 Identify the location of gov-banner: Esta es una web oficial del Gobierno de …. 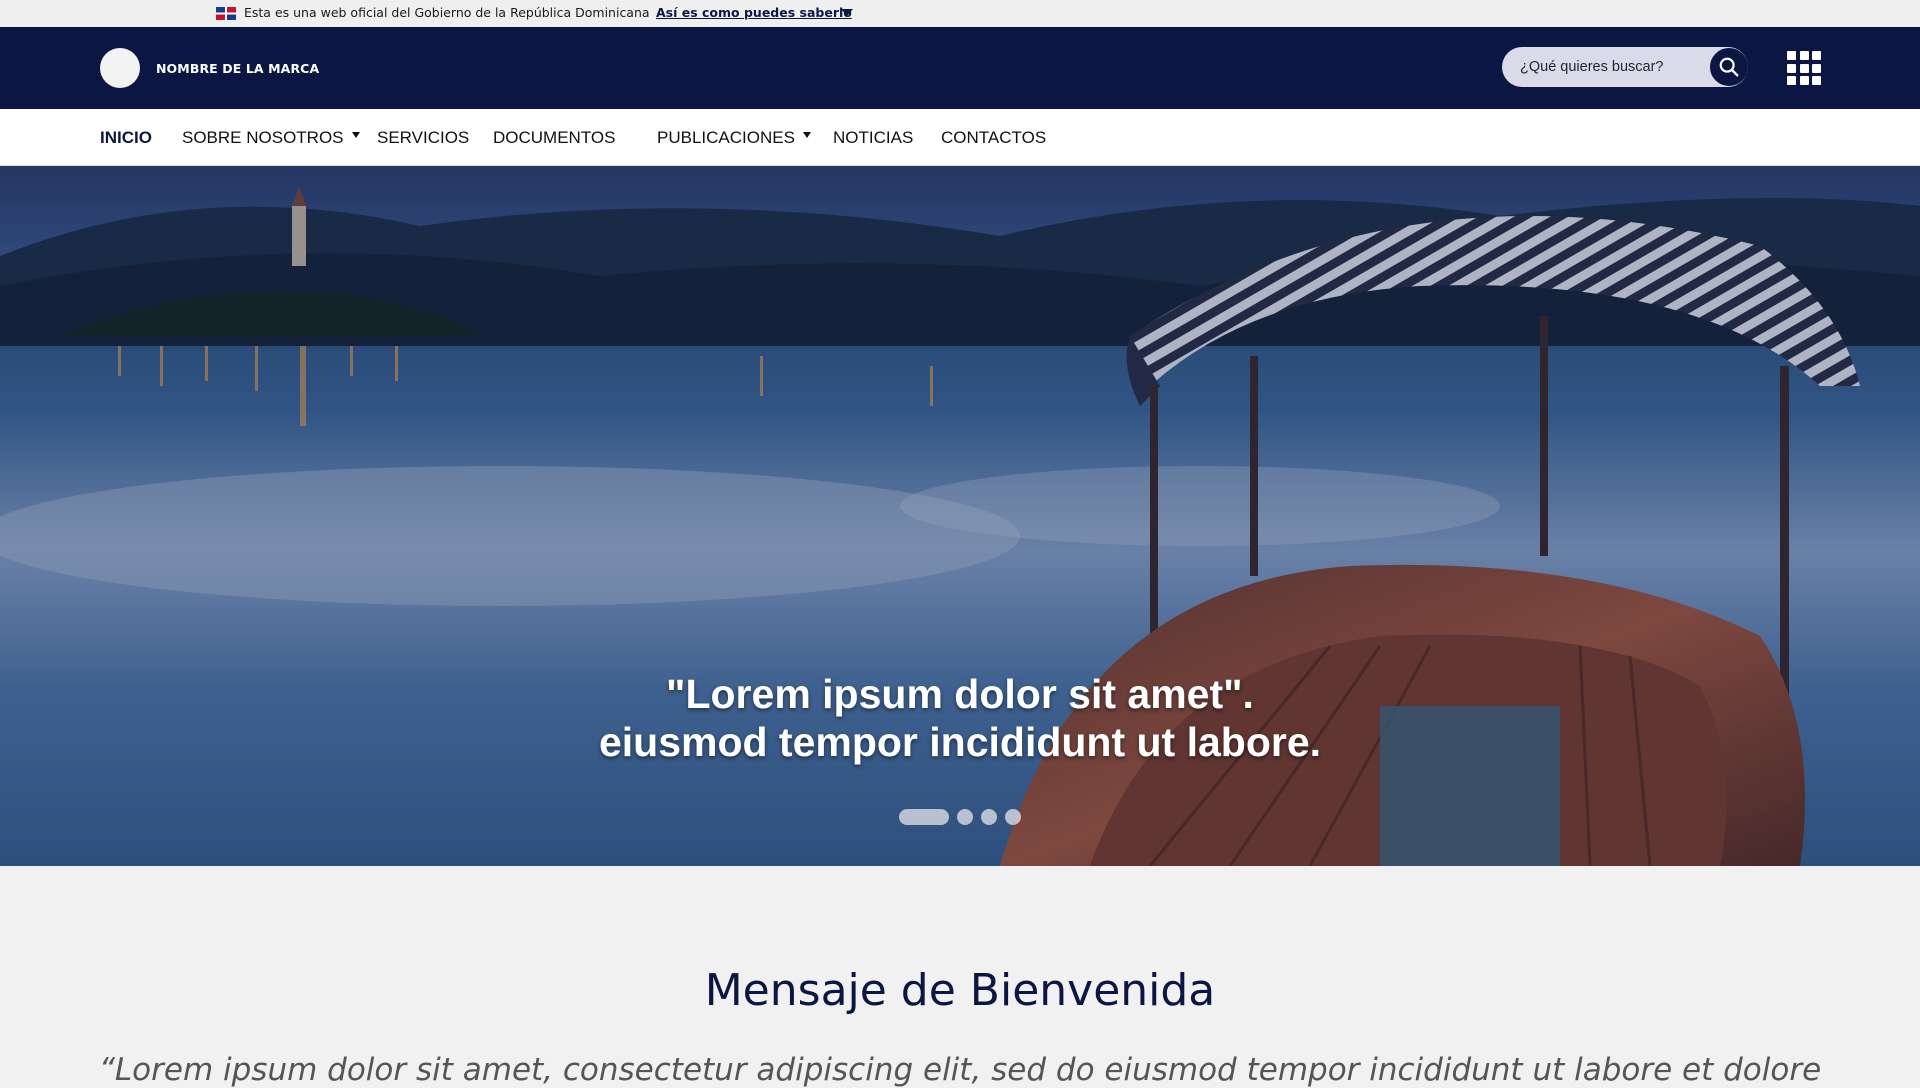
(960, 13).